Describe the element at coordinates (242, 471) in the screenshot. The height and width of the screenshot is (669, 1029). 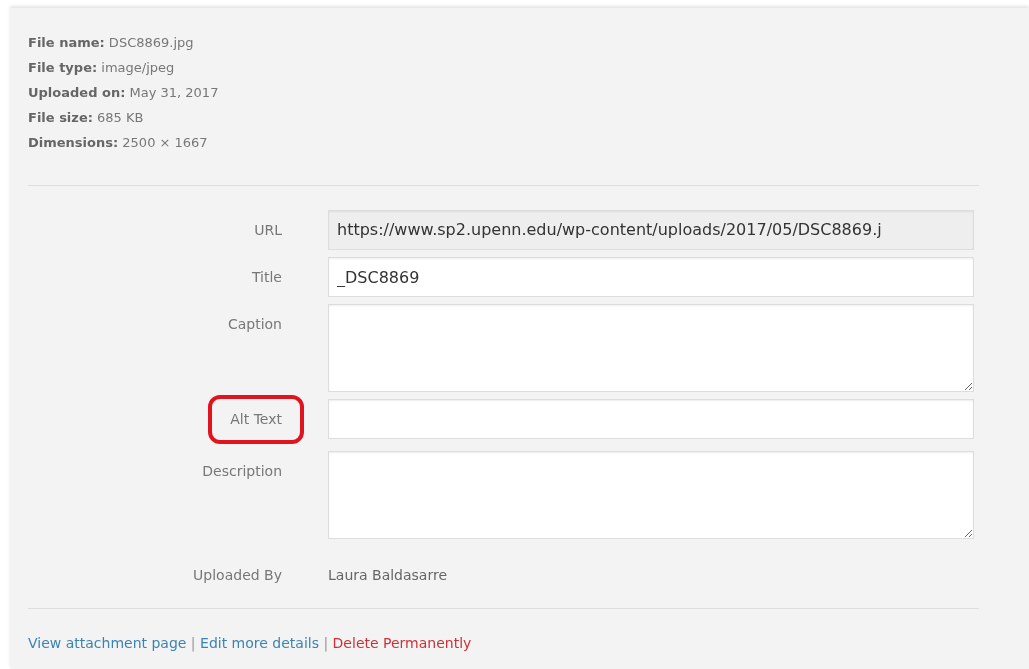
I see `field-label: Description` at that location.